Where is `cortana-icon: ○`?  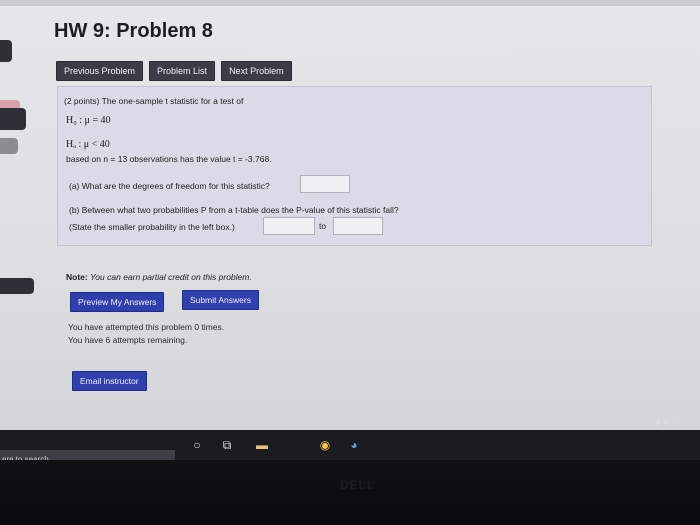 cortana-icon: ○ is located at coordinates (197, 445).